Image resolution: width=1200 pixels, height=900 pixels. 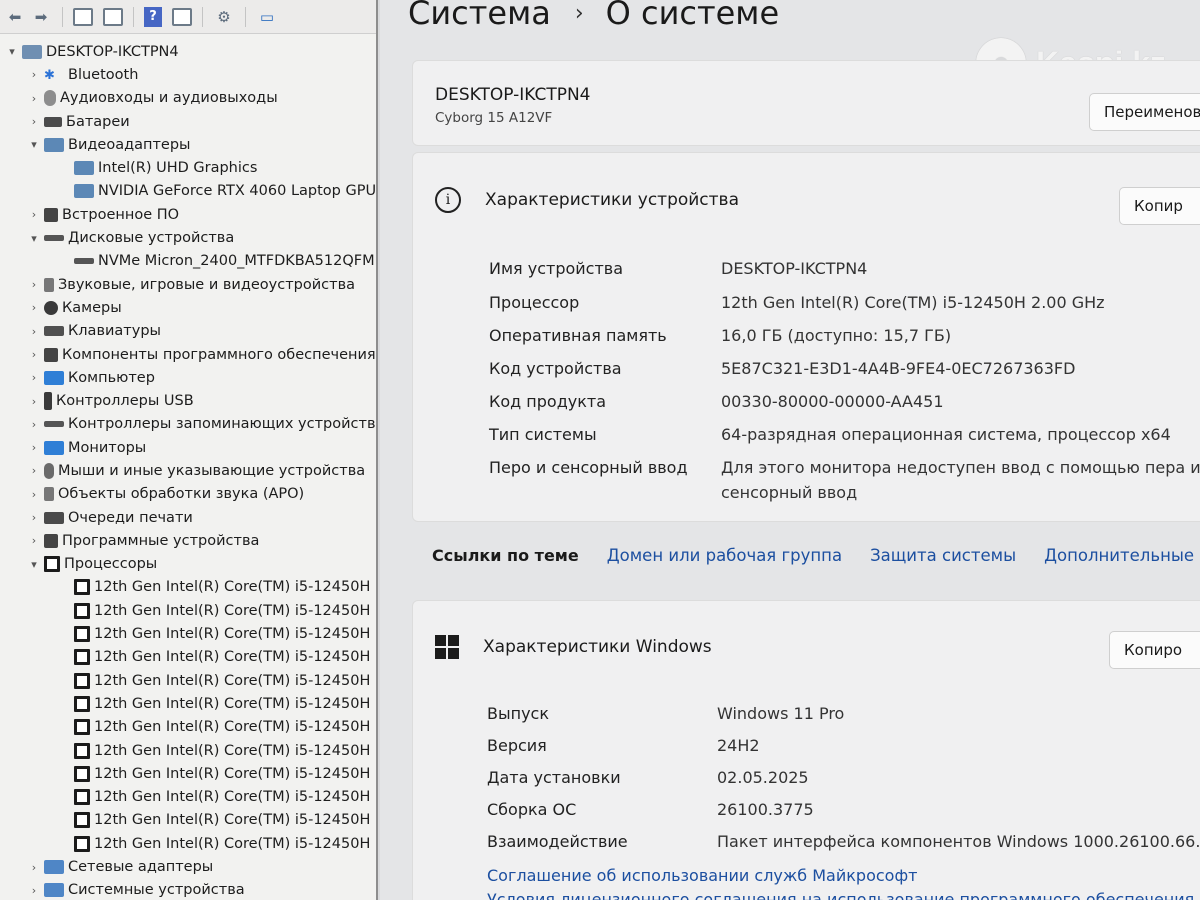 I want to click on link-advanced-settings: Дополнительные парам, so click(x=1122, y=555).